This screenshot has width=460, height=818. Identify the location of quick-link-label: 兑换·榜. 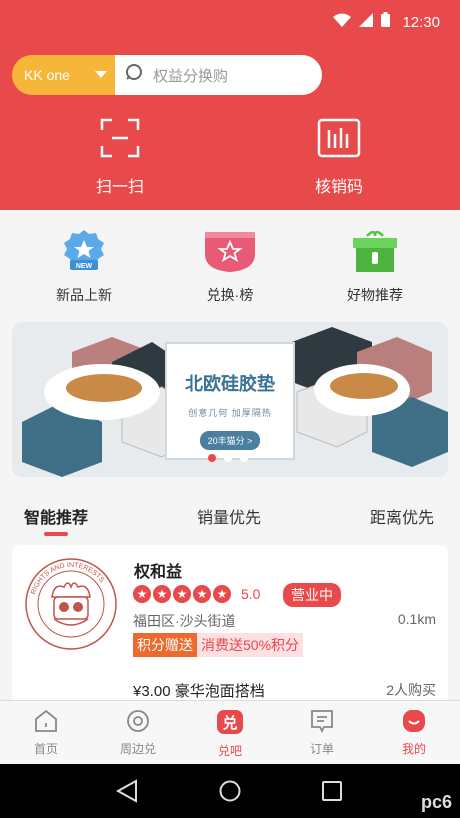
(230, 295).